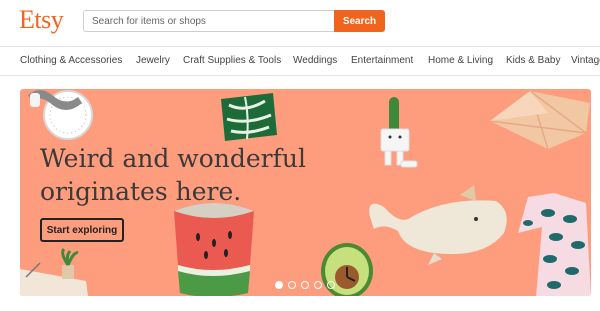  What do you see at coordinates (153, 60) in the screenshot?
I see `nav-item-jewelry: Jewelry` at bounding box center [153, 60].